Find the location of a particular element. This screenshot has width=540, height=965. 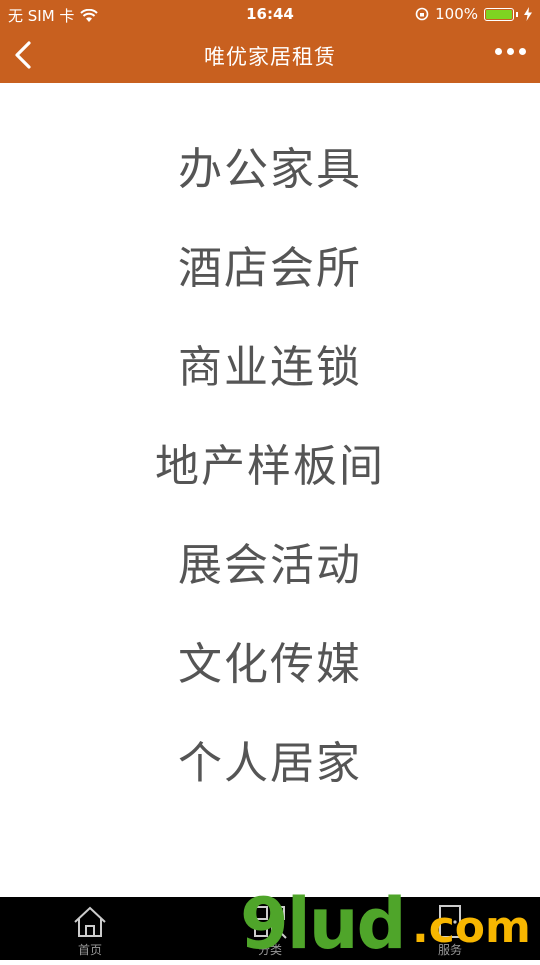

more-dots-icon is located at coordinates (510, 51).